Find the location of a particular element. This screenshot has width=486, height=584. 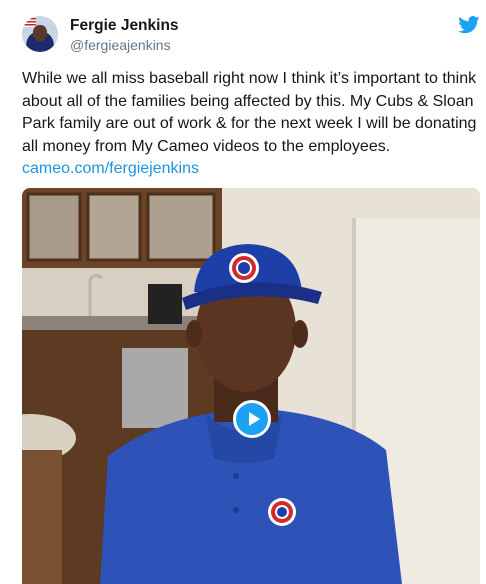

avatar-face is located at coordinates (40, 33).